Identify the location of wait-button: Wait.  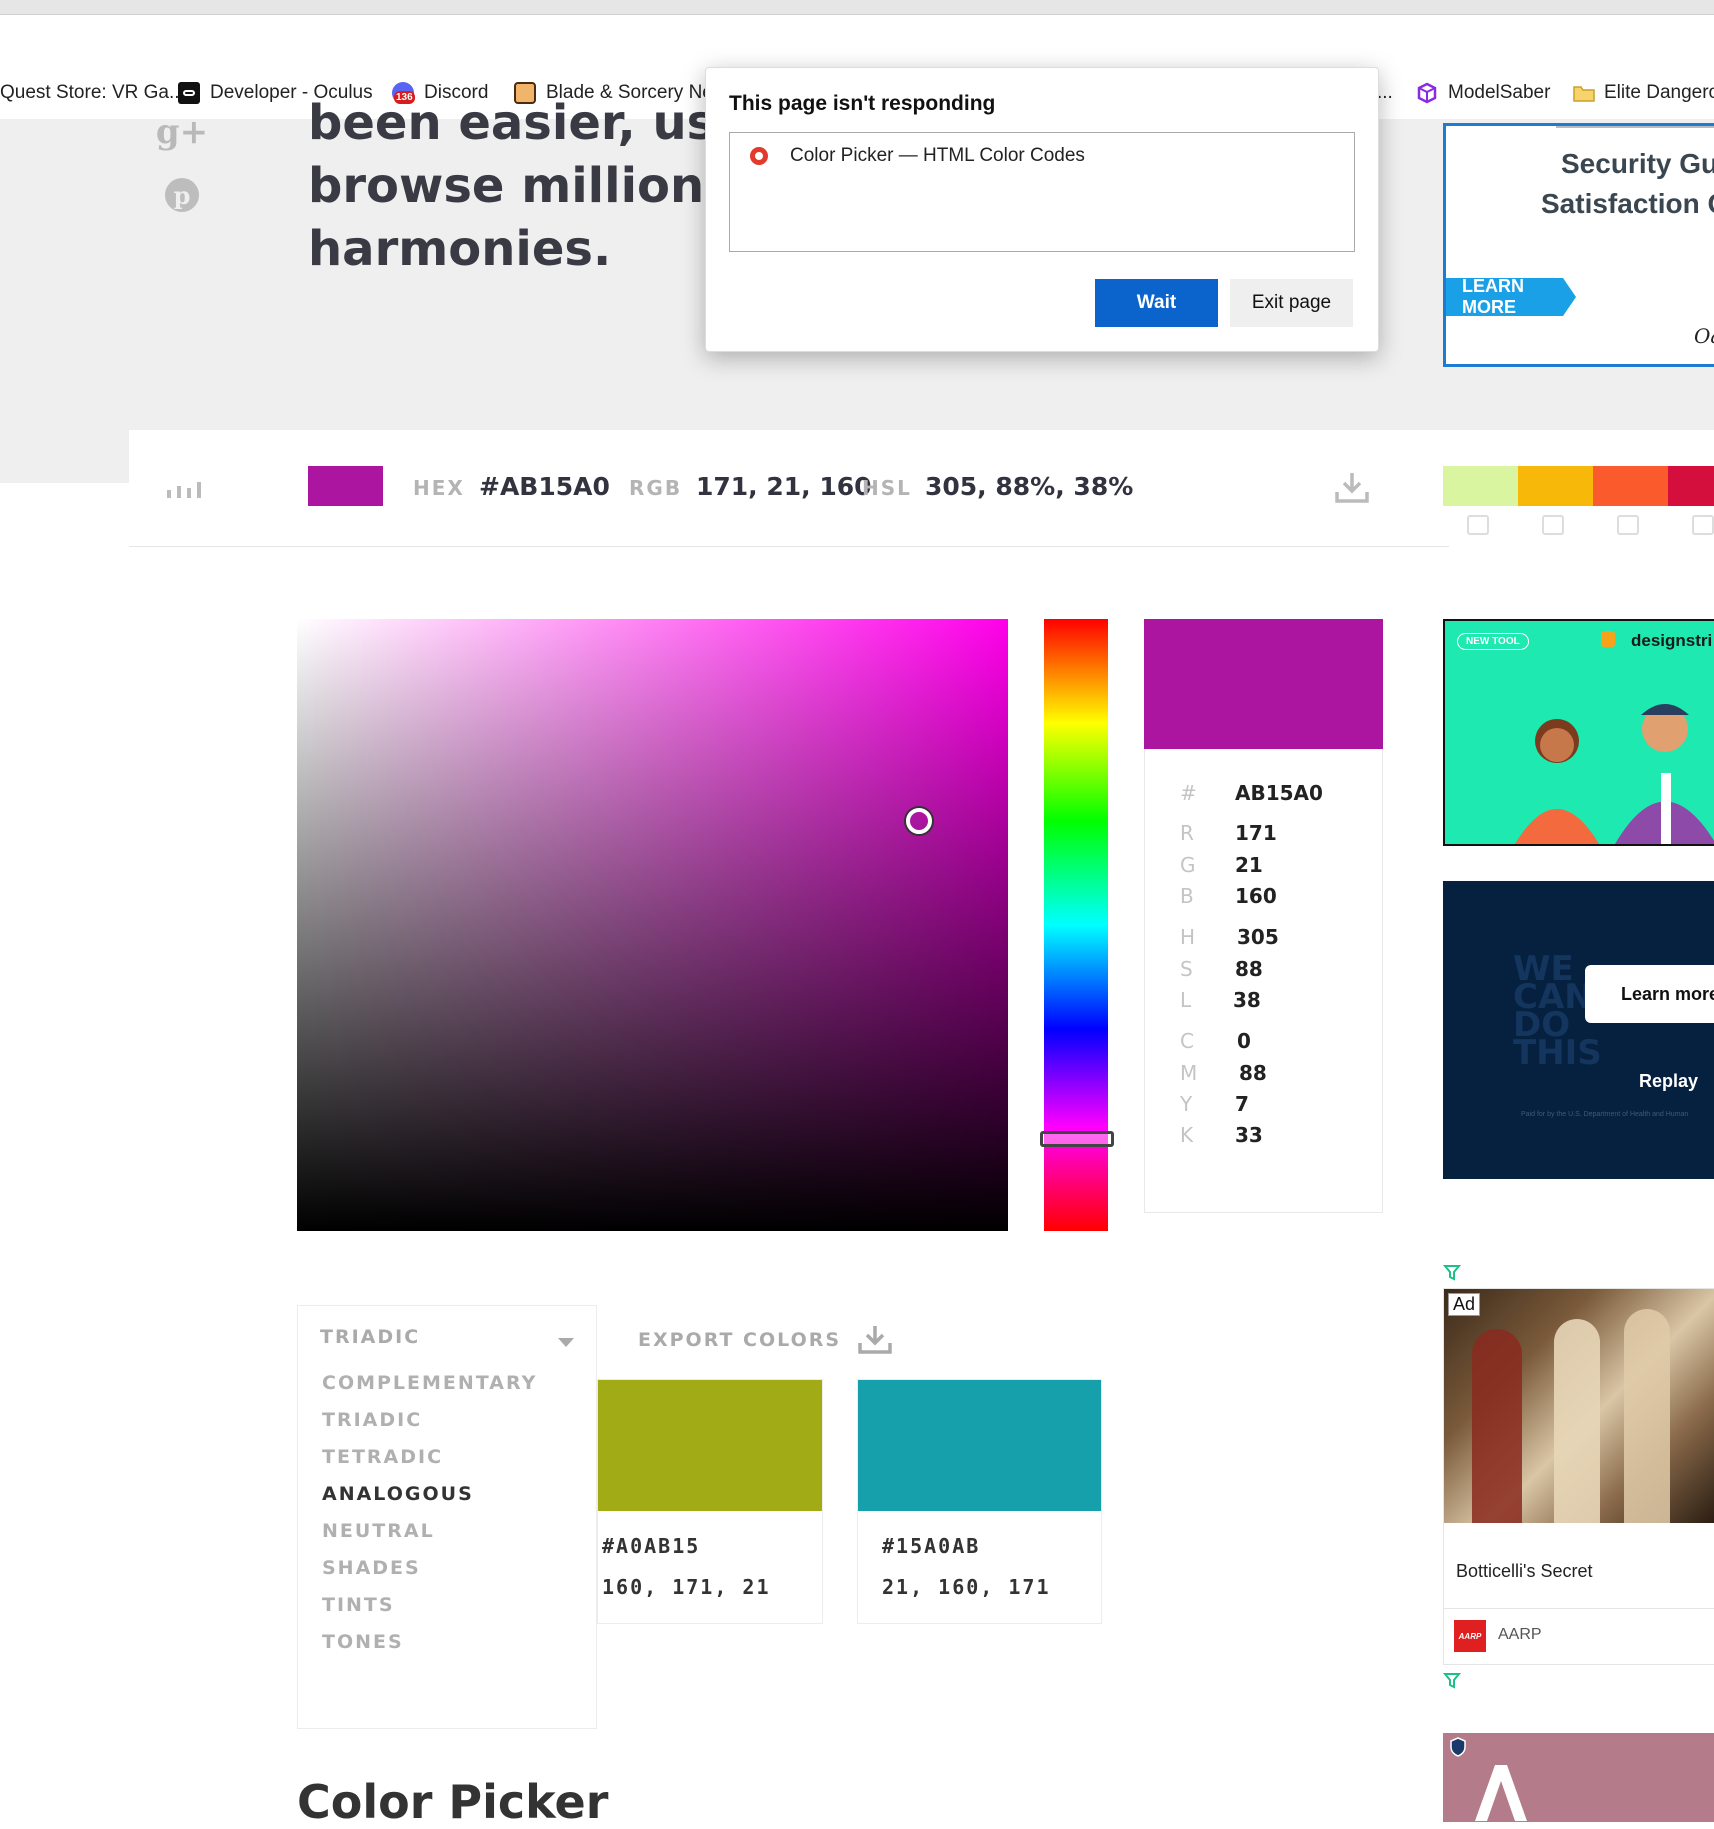
(1156, 303).